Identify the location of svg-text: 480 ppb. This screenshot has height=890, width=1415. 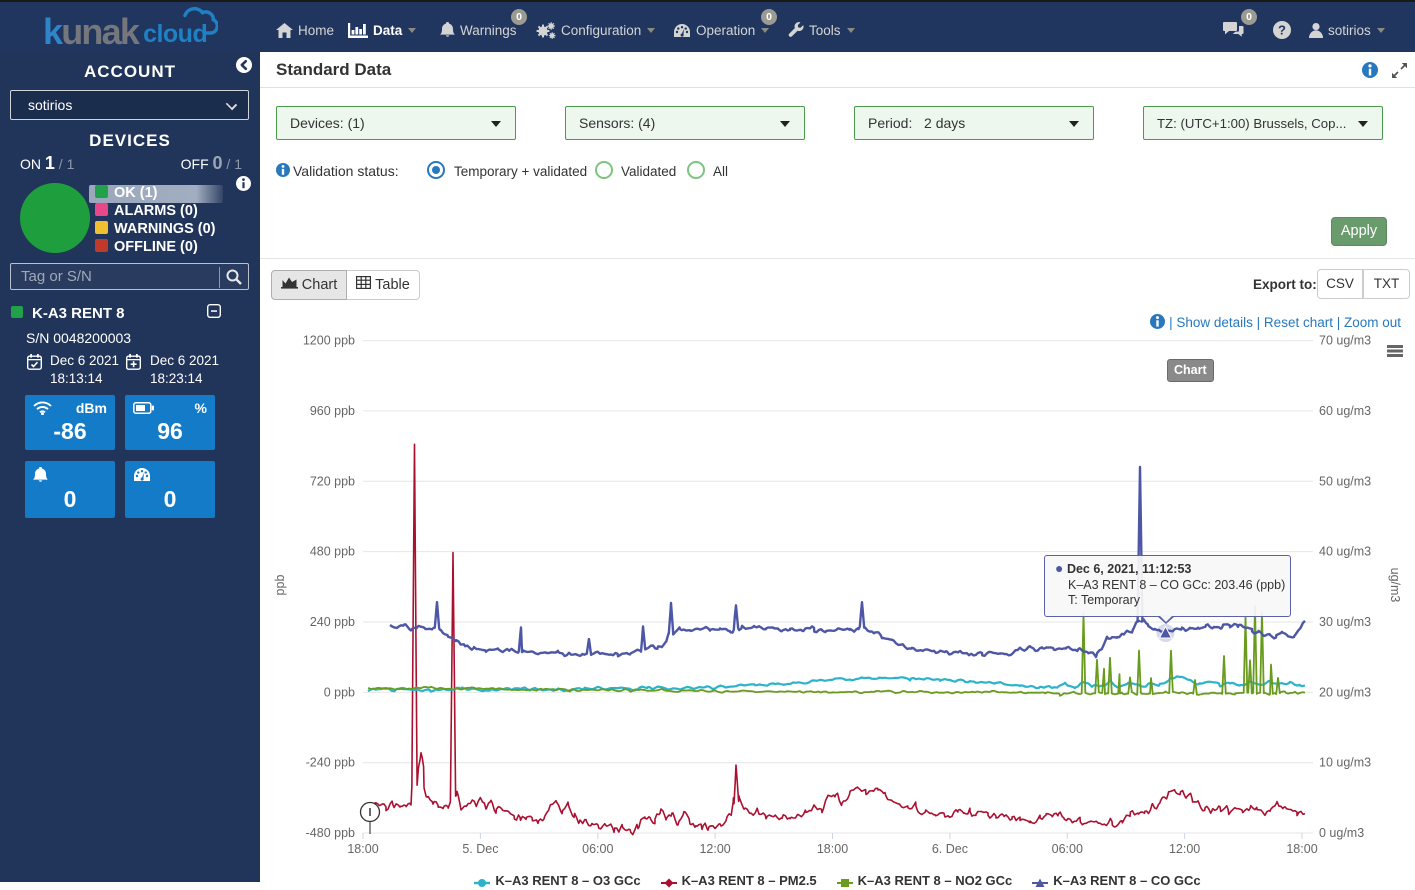
(332, 552).